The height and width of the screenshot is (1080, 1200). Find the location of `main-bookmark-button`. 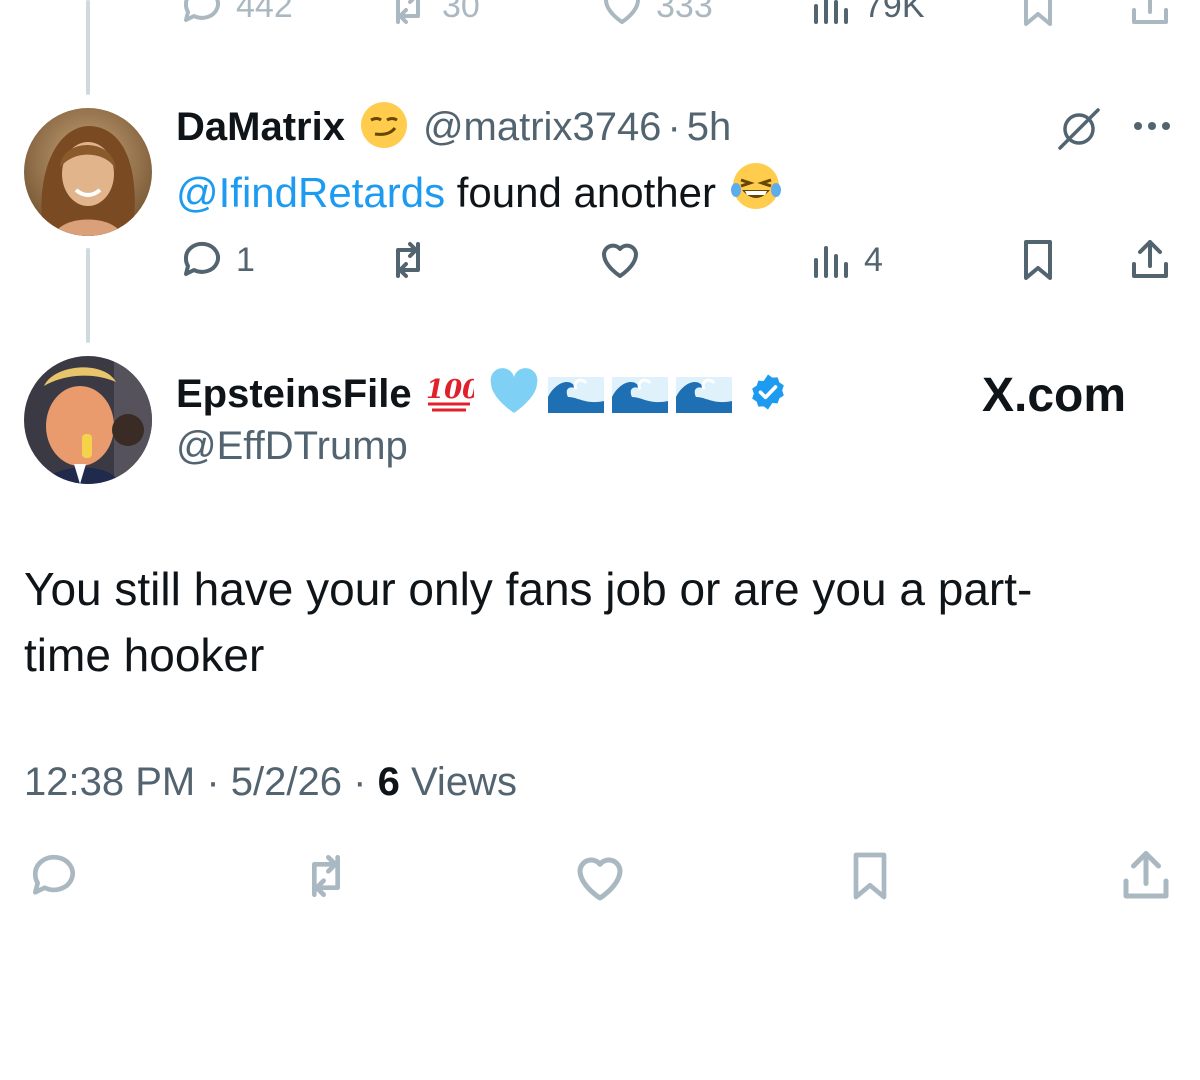

main-bookmark-button is located at coordinates (870, 876).